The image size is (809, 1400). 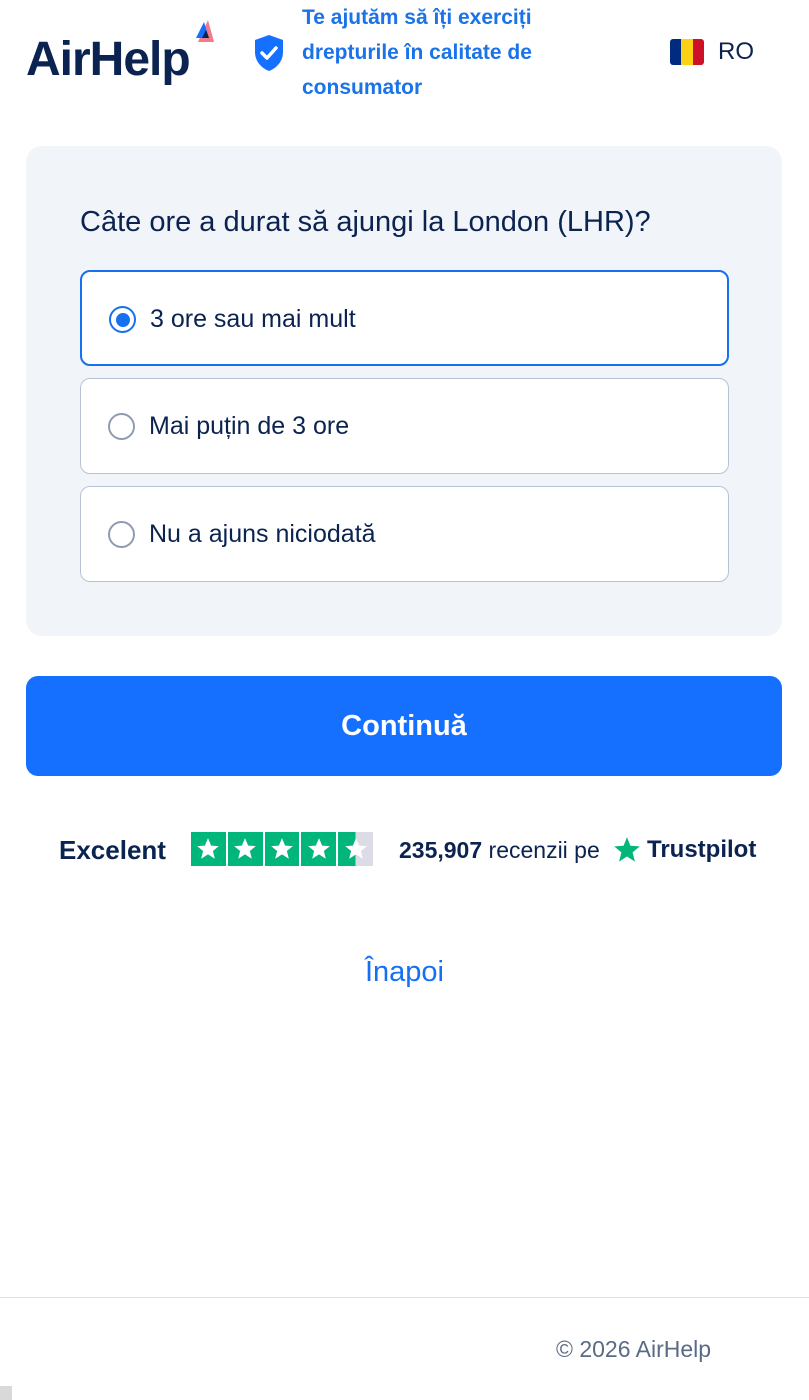 What do you see at coordinates (736, 51) in the screenshot?
I see `language-code: RO` at bounding box center [736, 51].